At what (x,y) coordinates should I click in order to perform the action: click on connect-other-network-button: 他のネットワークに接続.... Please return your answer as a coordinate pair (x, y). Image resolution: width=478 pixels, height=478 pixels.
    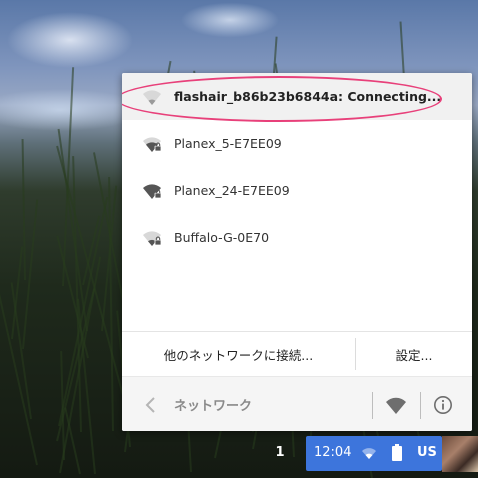
    Looking at the image, I should click on (238, 354).